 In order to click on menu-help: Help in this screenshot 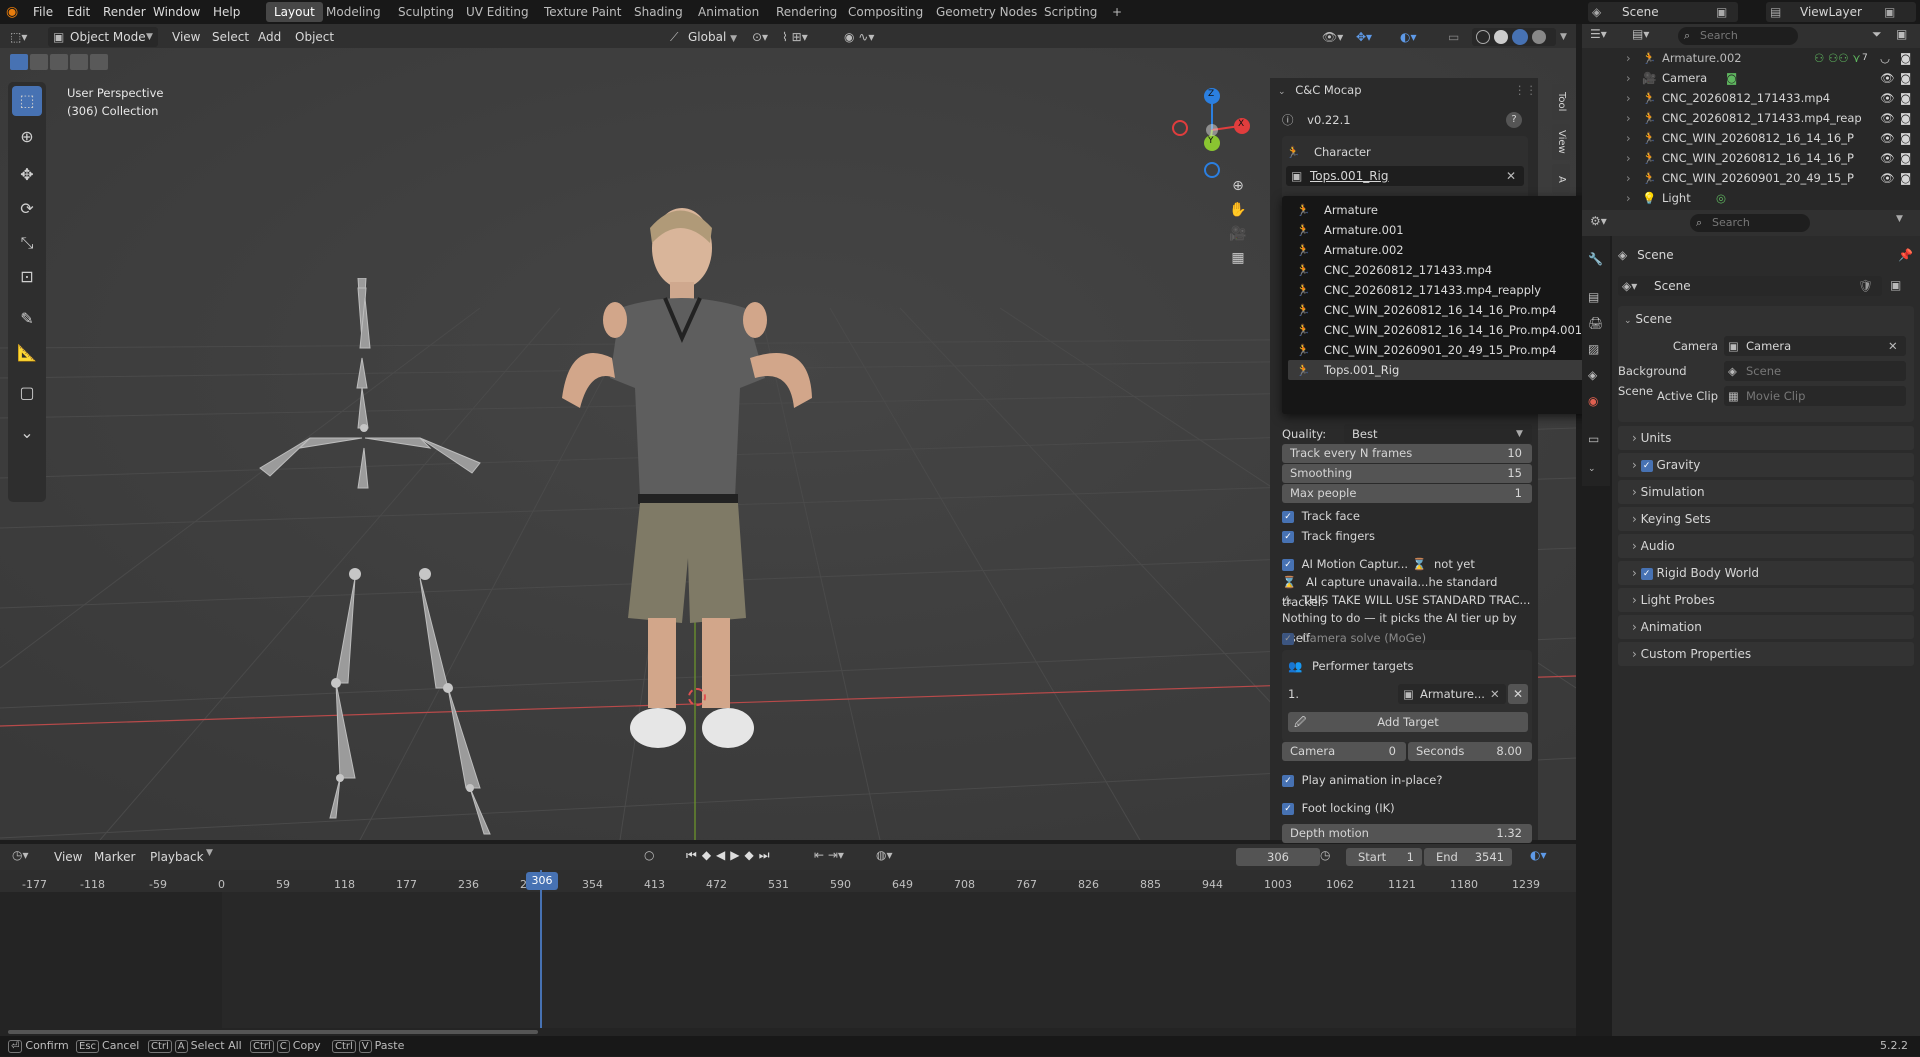, I will do `click(226, 12)`.